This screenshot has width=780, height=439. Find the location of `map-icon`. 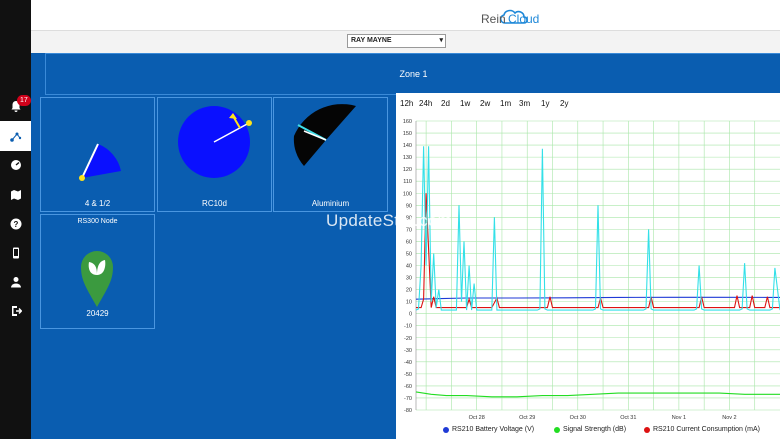

map-icon is located at coordinates (15, 195).